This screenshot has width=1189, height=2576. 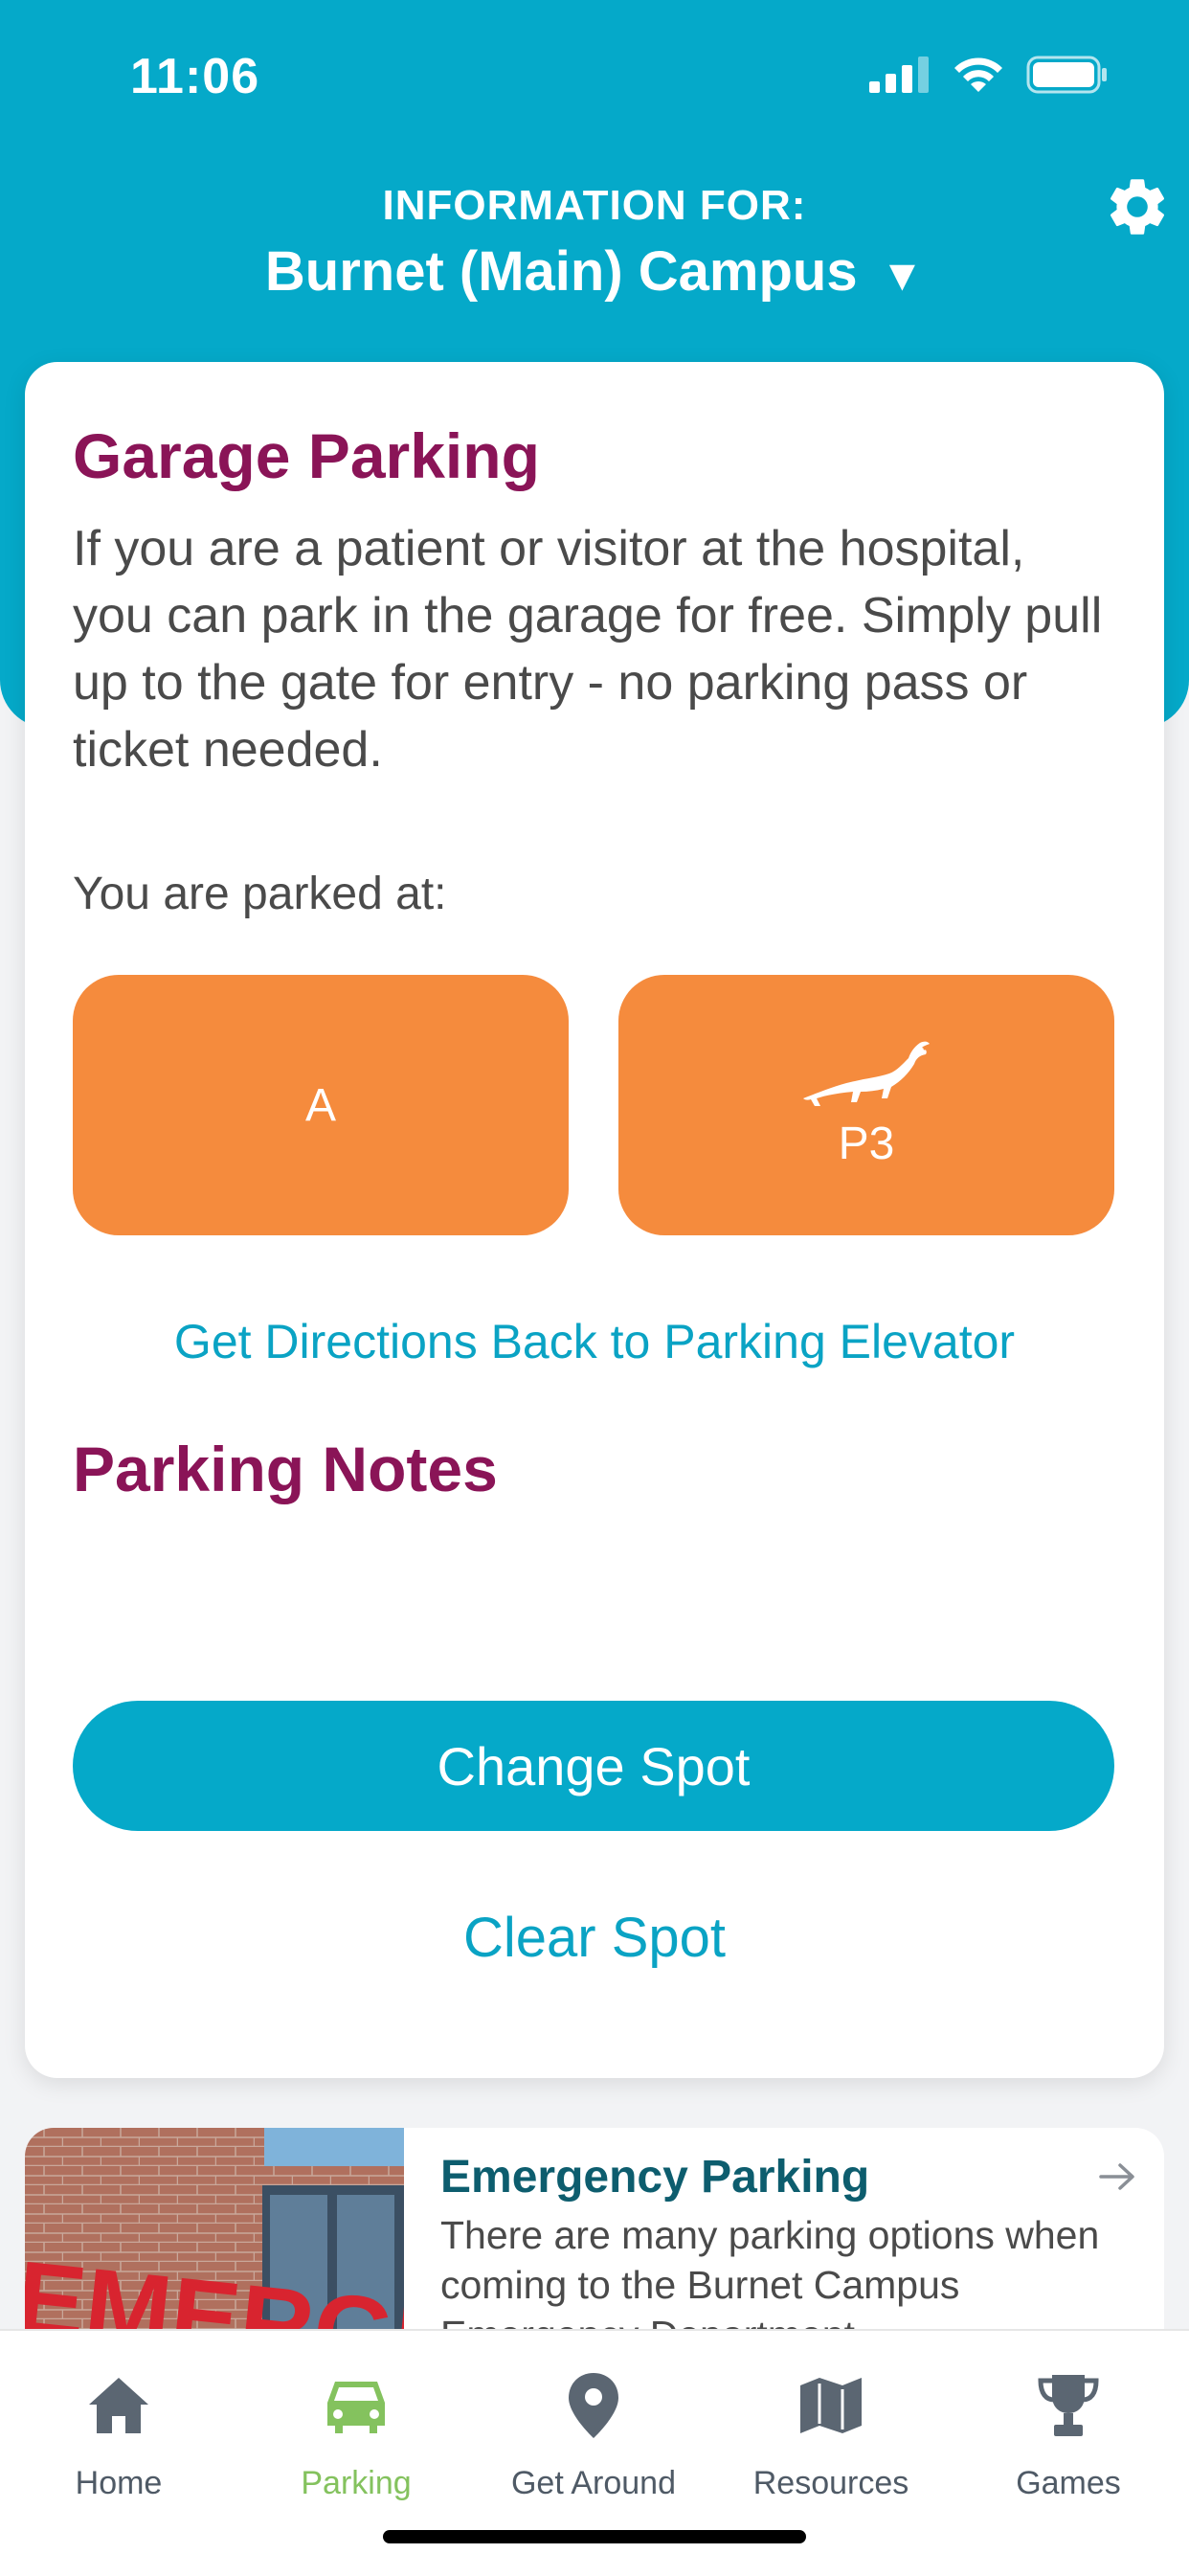 What do you see at coordinates (356, 2434) in the screenshot?
I see `tab-parking: Parking` at bounding box center [356, 2434].